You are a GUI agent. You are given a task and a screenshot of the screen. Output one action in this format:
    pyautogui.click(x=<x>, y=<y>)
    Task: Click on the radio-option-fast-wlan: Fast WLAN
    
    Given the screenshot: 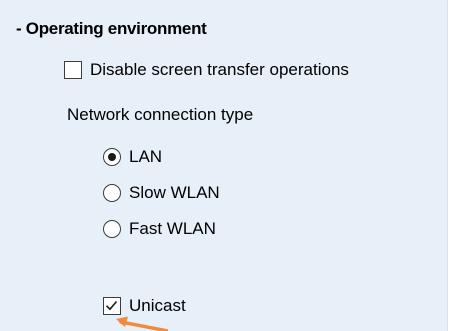 What is the action you would take?
    pyautogui.click(x=159, y=229)
    